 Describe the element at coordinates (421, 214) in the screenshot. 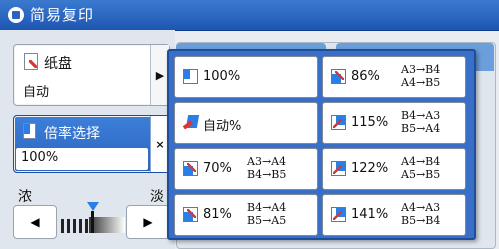

I see `ratio-from-to: A4→A3 B5→B4` at that location.